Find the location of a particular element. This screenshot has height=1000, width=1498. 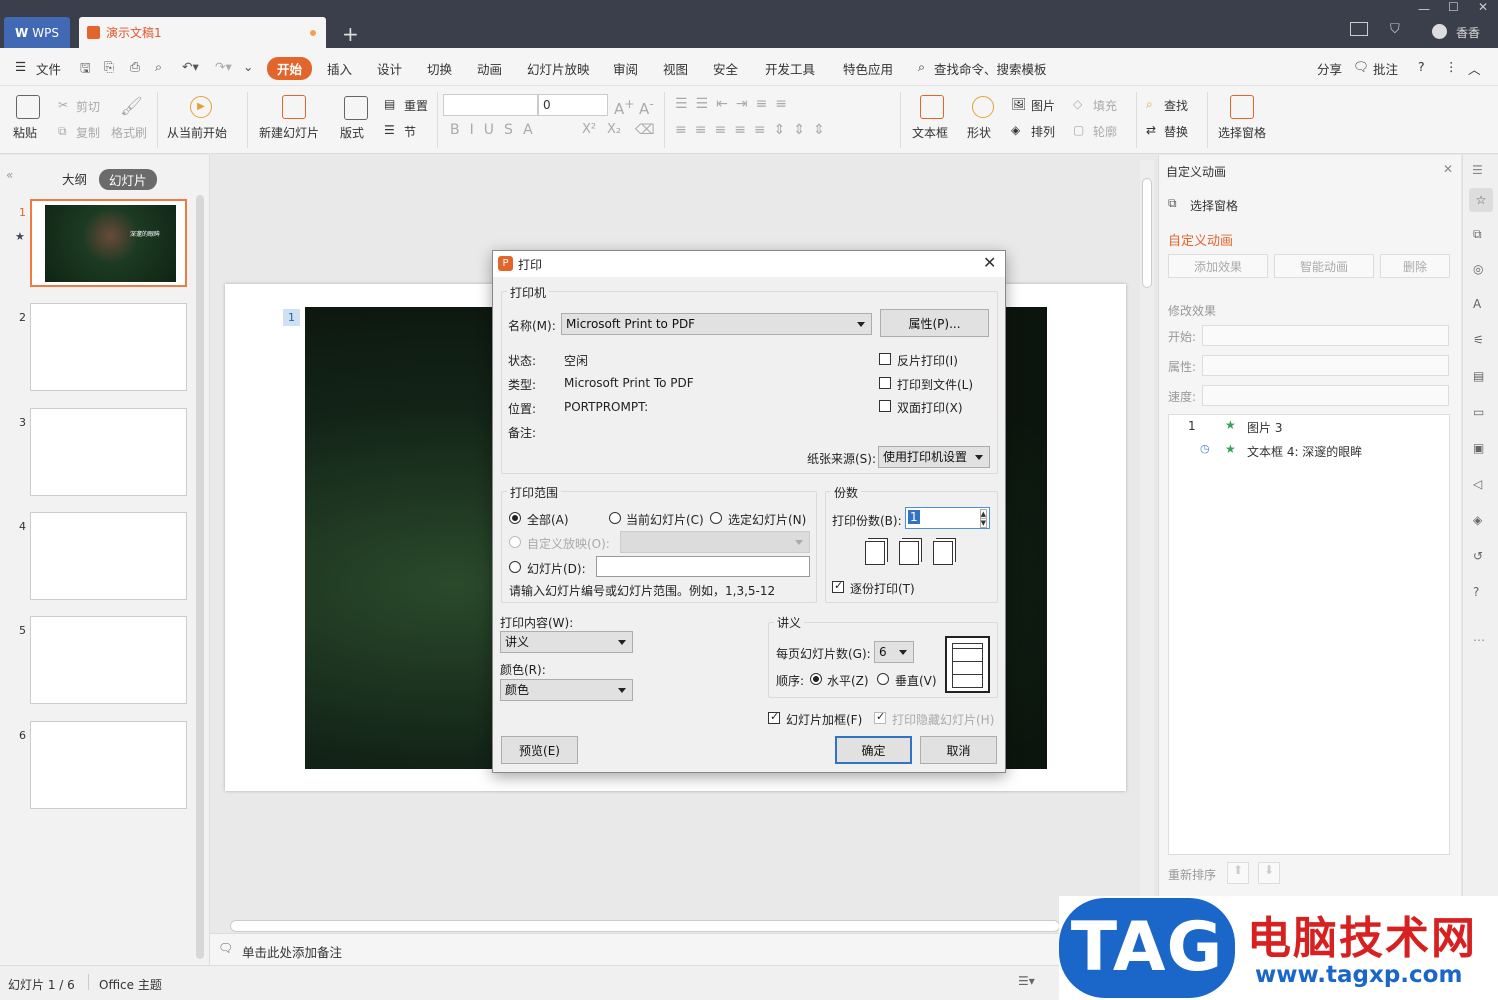

preview-button: 预览(E) is located at coordinates (539, 750).